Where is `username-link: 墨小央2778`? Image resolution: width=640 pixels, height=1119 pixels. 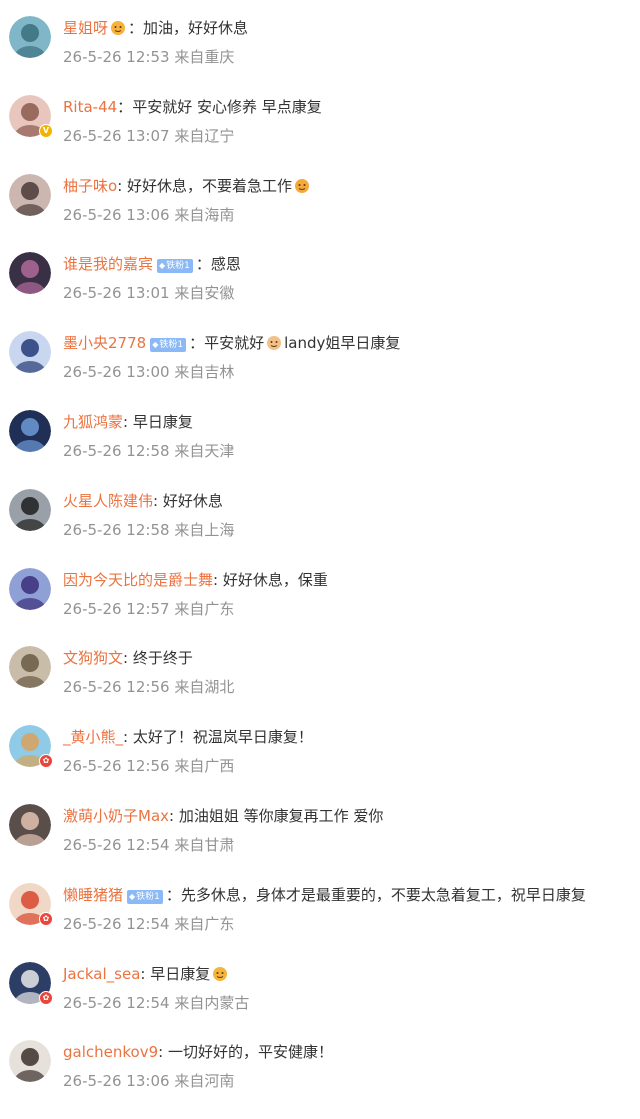
username-link: 墨小央2778 is located at coordinates (104, 343).